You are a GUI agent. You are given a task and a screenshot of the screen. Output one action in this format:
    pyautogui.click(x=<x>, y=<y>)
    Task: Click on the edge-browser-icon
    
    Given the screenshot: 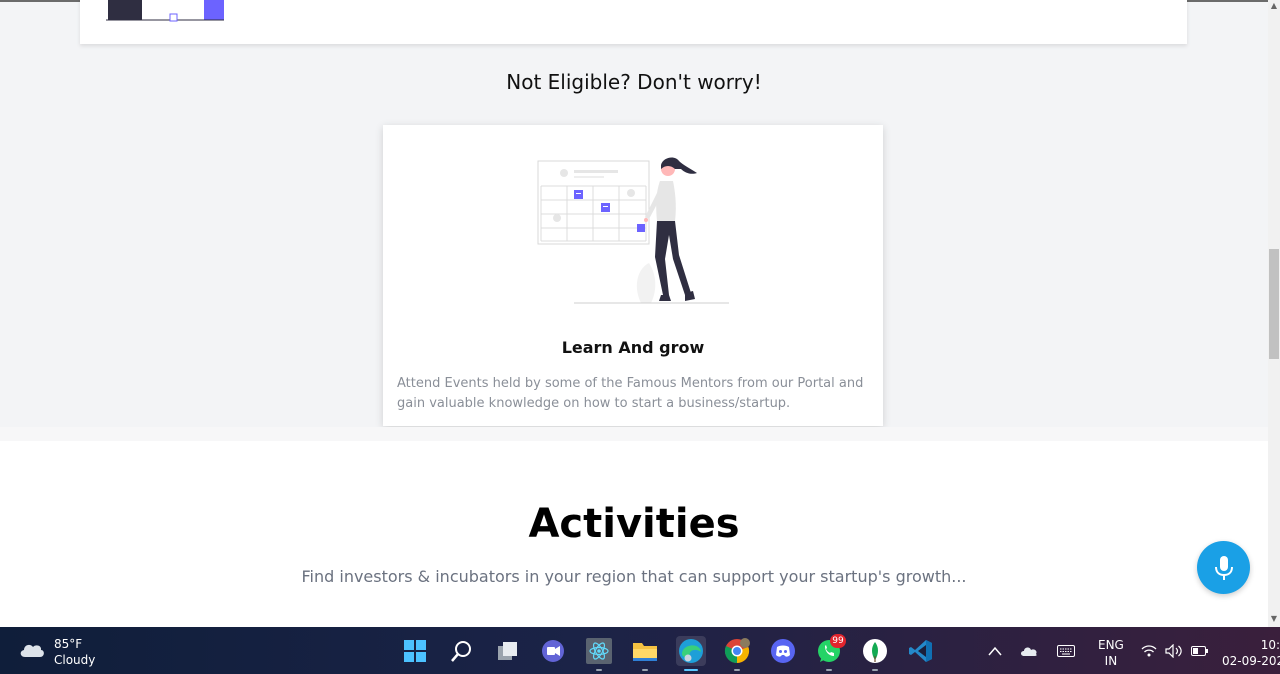 What is the action you would take?
    pyautogui.click(x=691, y=651)
    